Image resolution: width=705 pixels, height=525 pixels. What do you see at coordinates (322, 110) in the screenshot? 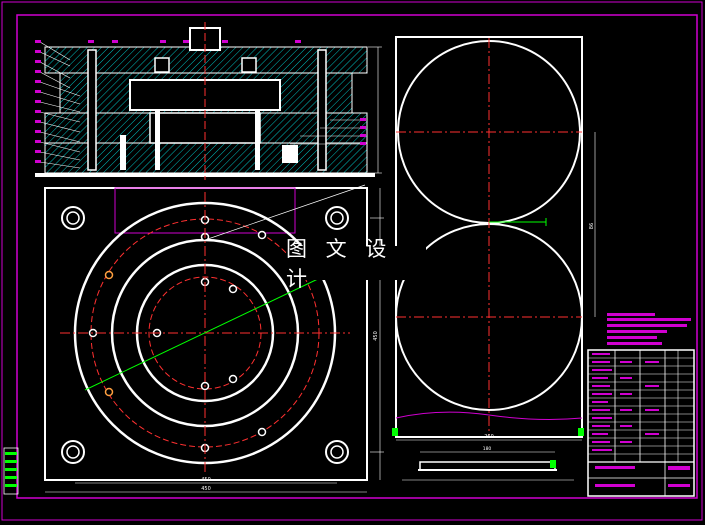
I see `guide-post-right` at bounding box center [322, 110].